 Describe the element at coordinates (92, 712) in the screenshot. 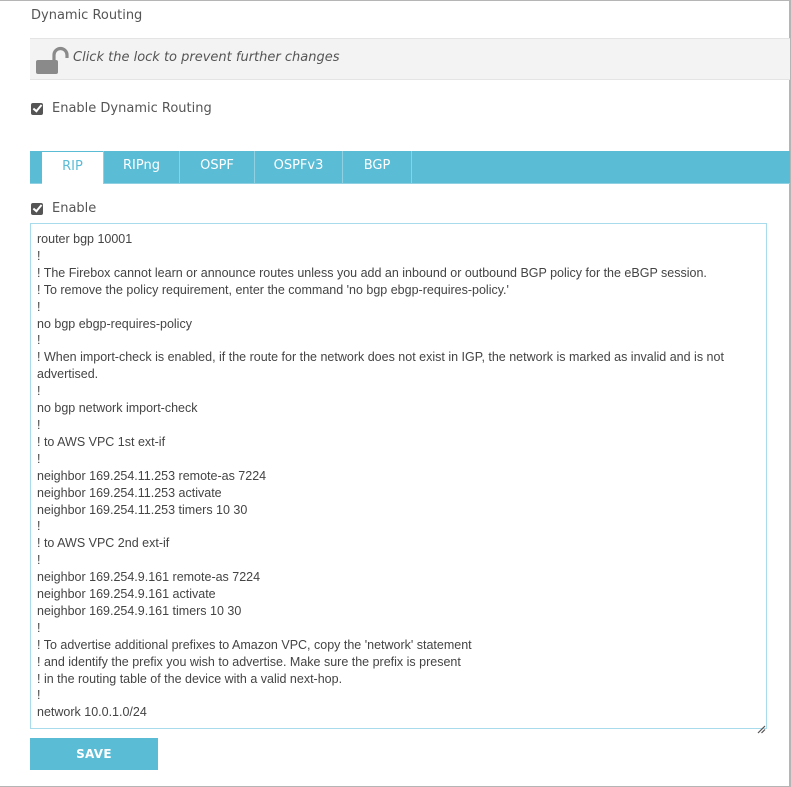

I see `config-line: network 10.0.1.0/24` at that location.